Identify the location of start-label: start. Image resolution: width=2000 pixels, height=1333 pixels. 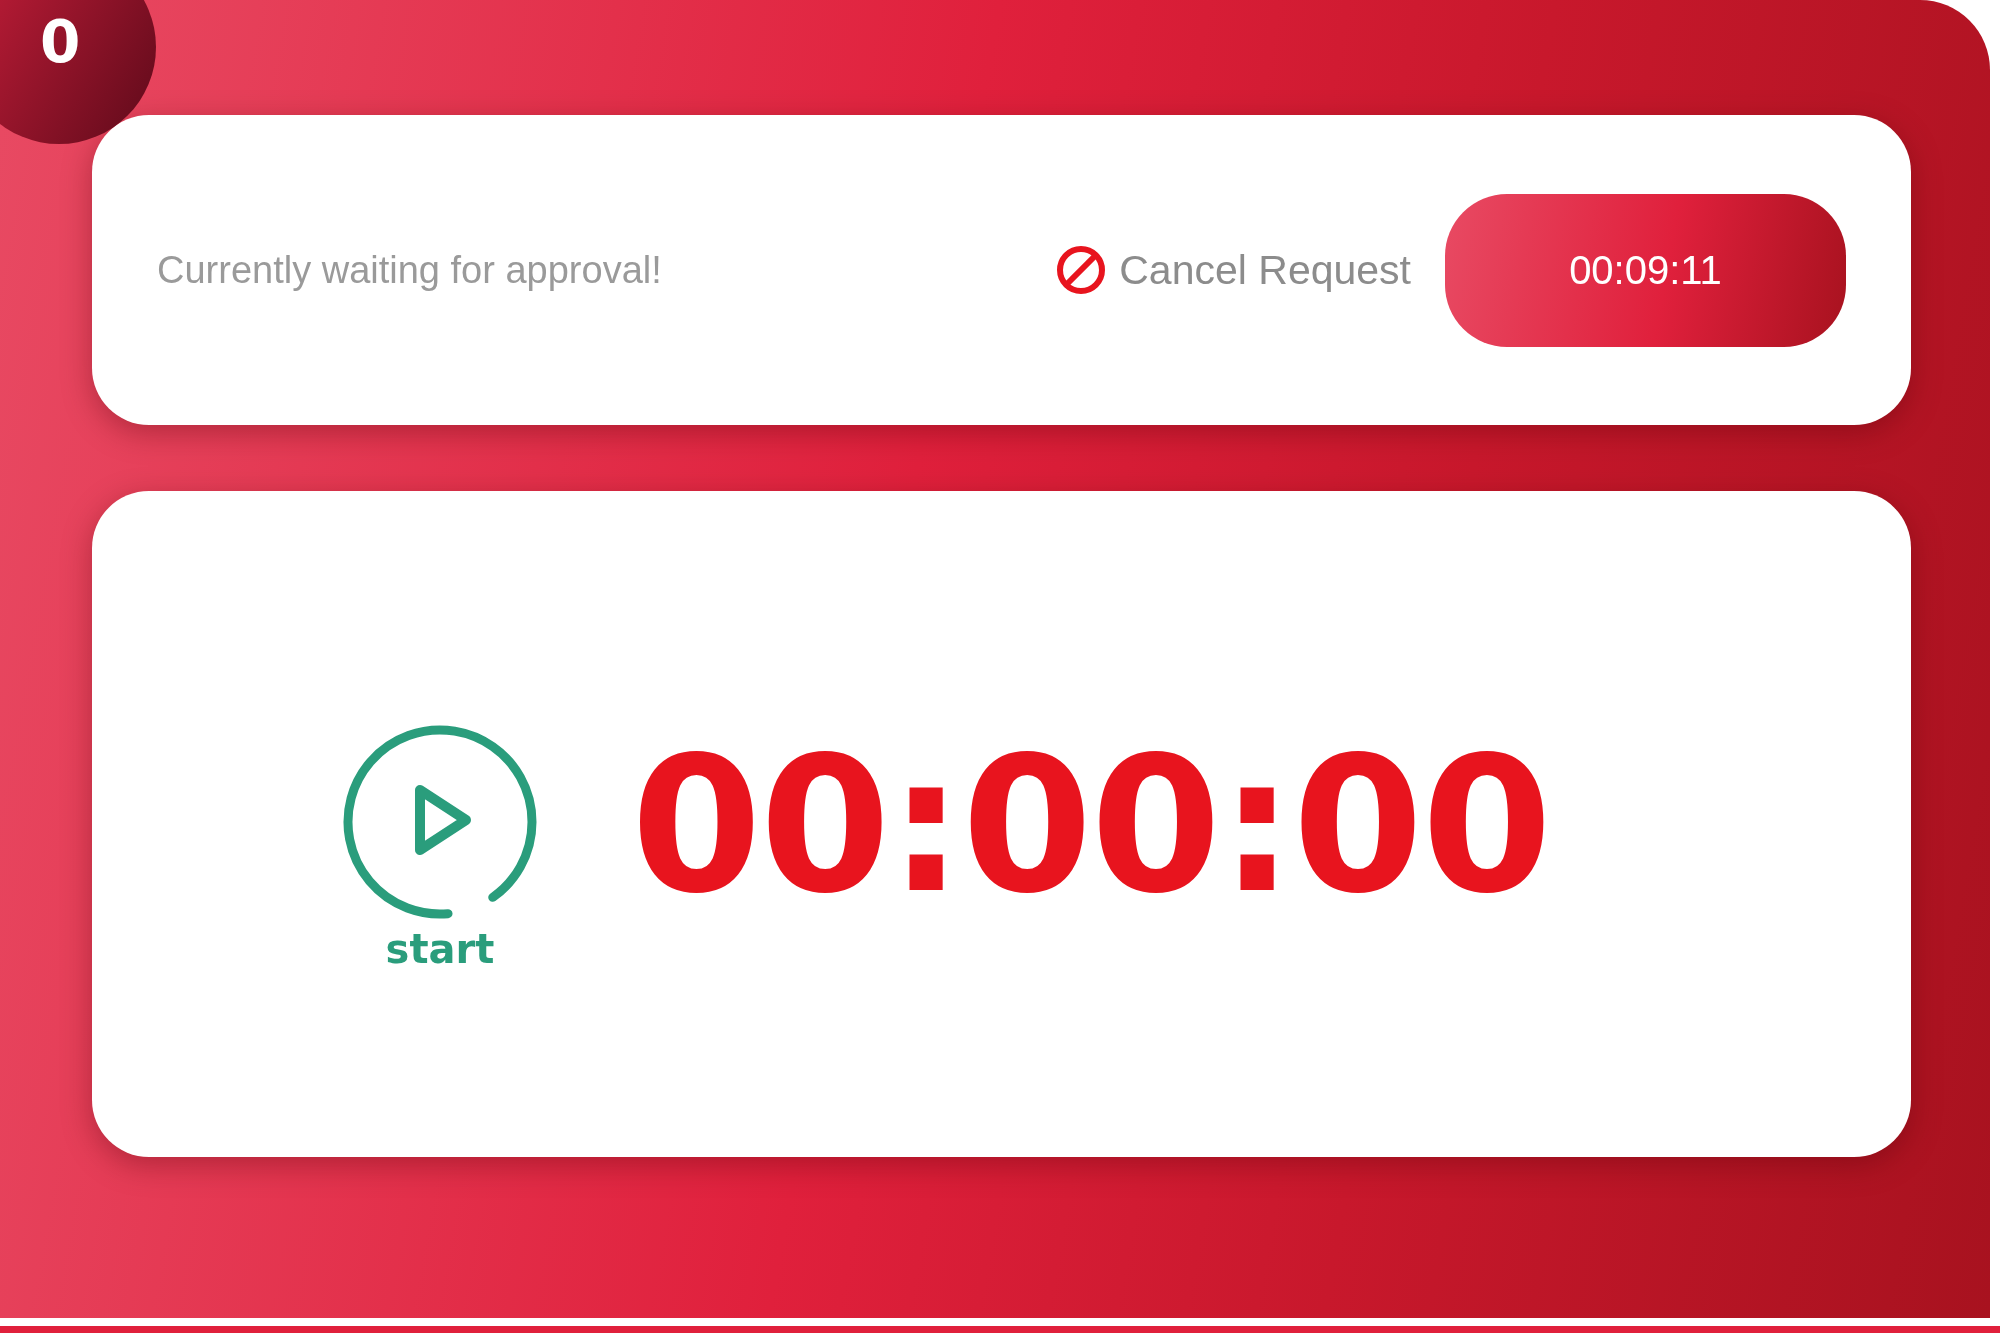
(440, 949).